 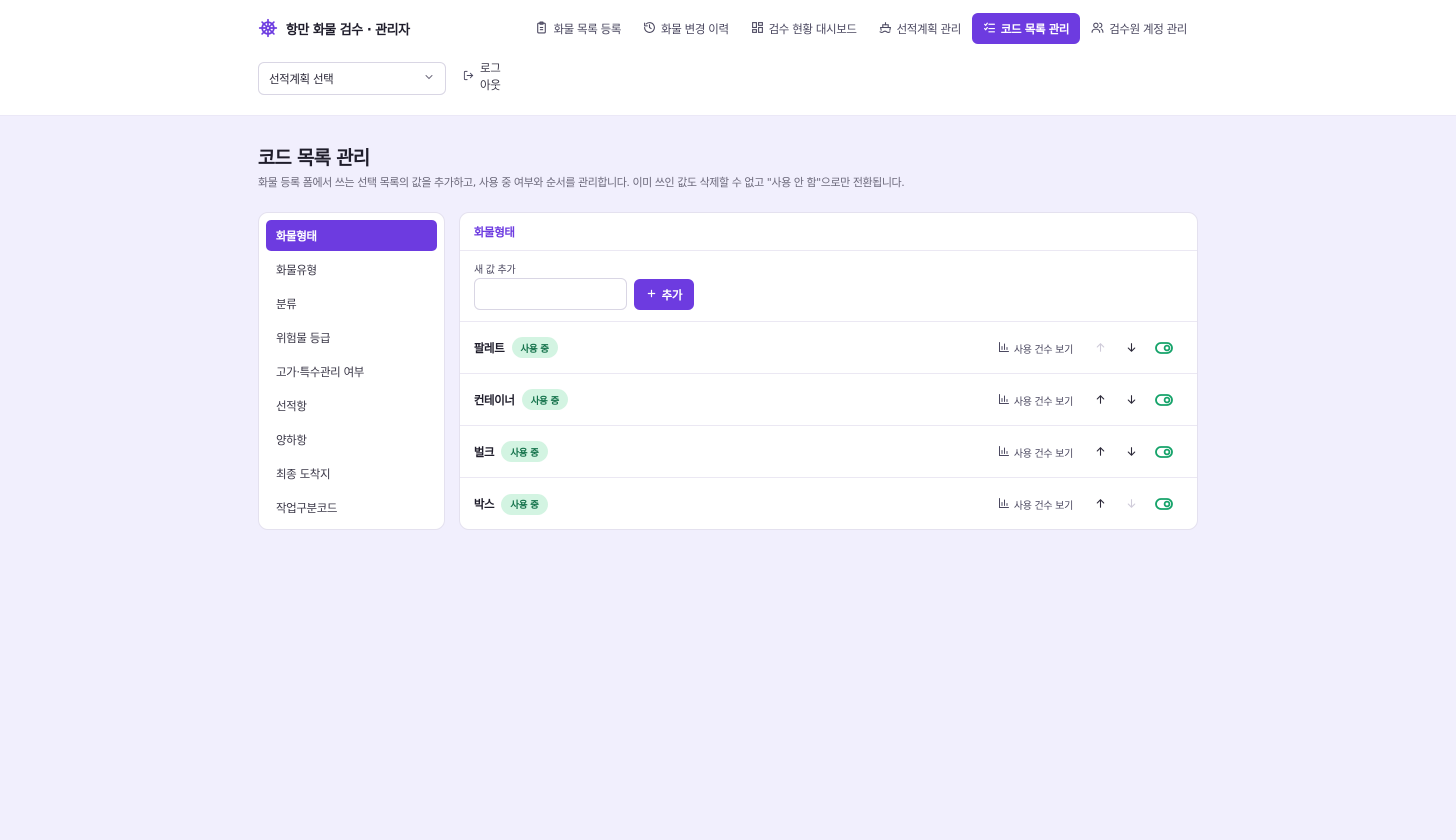 What do you see at coordinates (757, 29) in the screenshot?
I see `dashboard-icon` at bounding box center [757, 29].